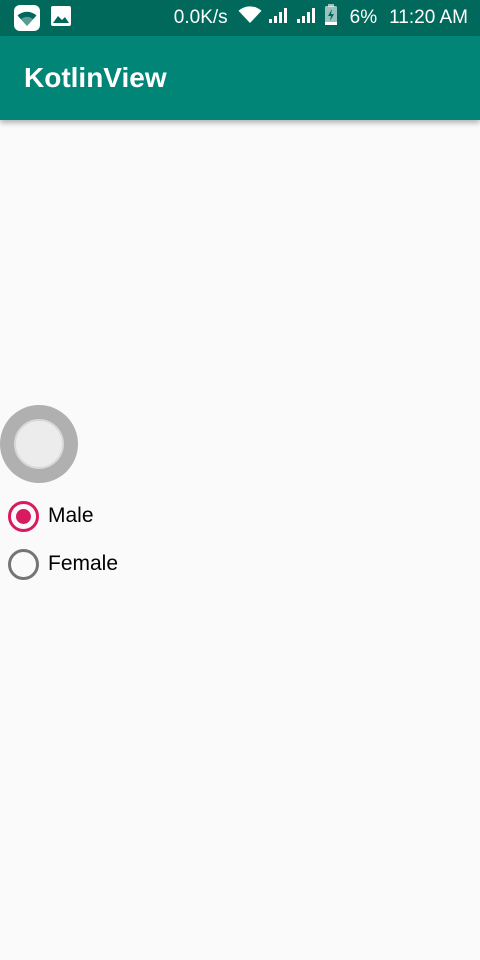  Describe the element at coordinates (43, 18) in the screenshot. I see `status-bar-notifications` at that location.